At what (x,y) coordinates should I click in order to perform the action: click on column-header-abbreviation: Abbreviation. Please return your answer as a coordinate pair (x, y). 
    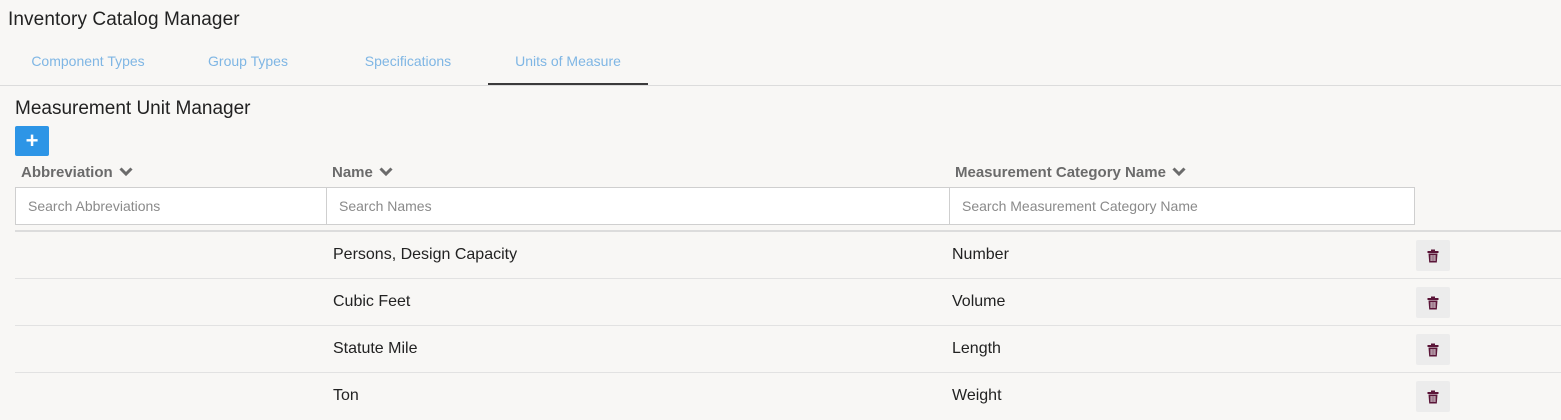
    Looking at the image, I should click on (77, 172).